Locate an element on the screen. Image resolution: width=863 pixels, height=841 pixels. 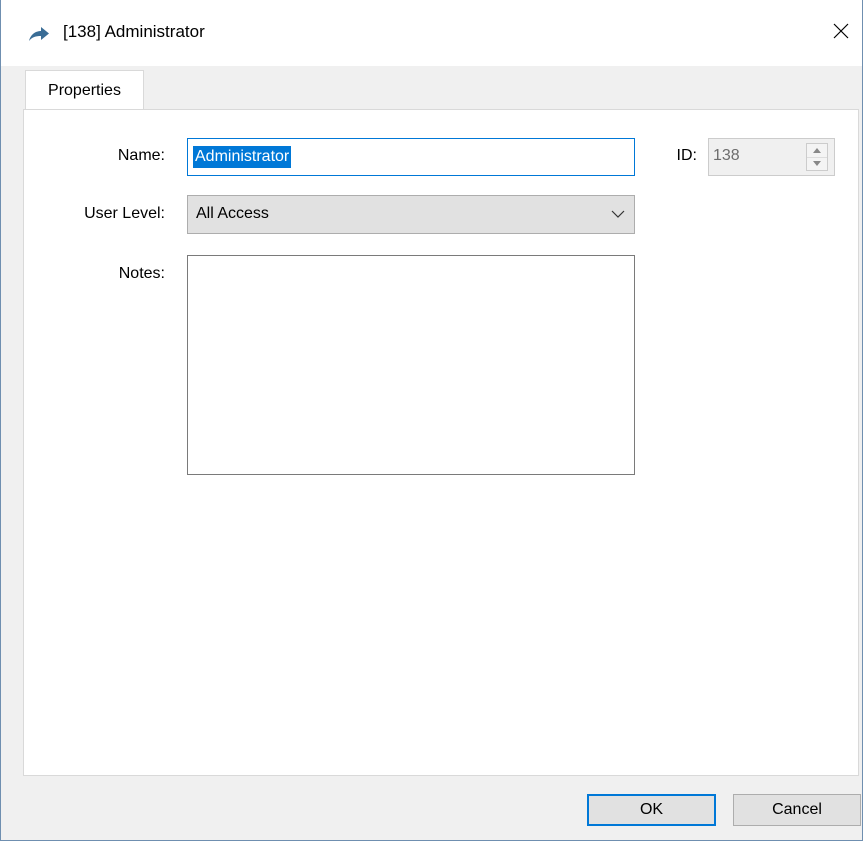
name-value-selected: Administrator is located at coordinates (242, 157).